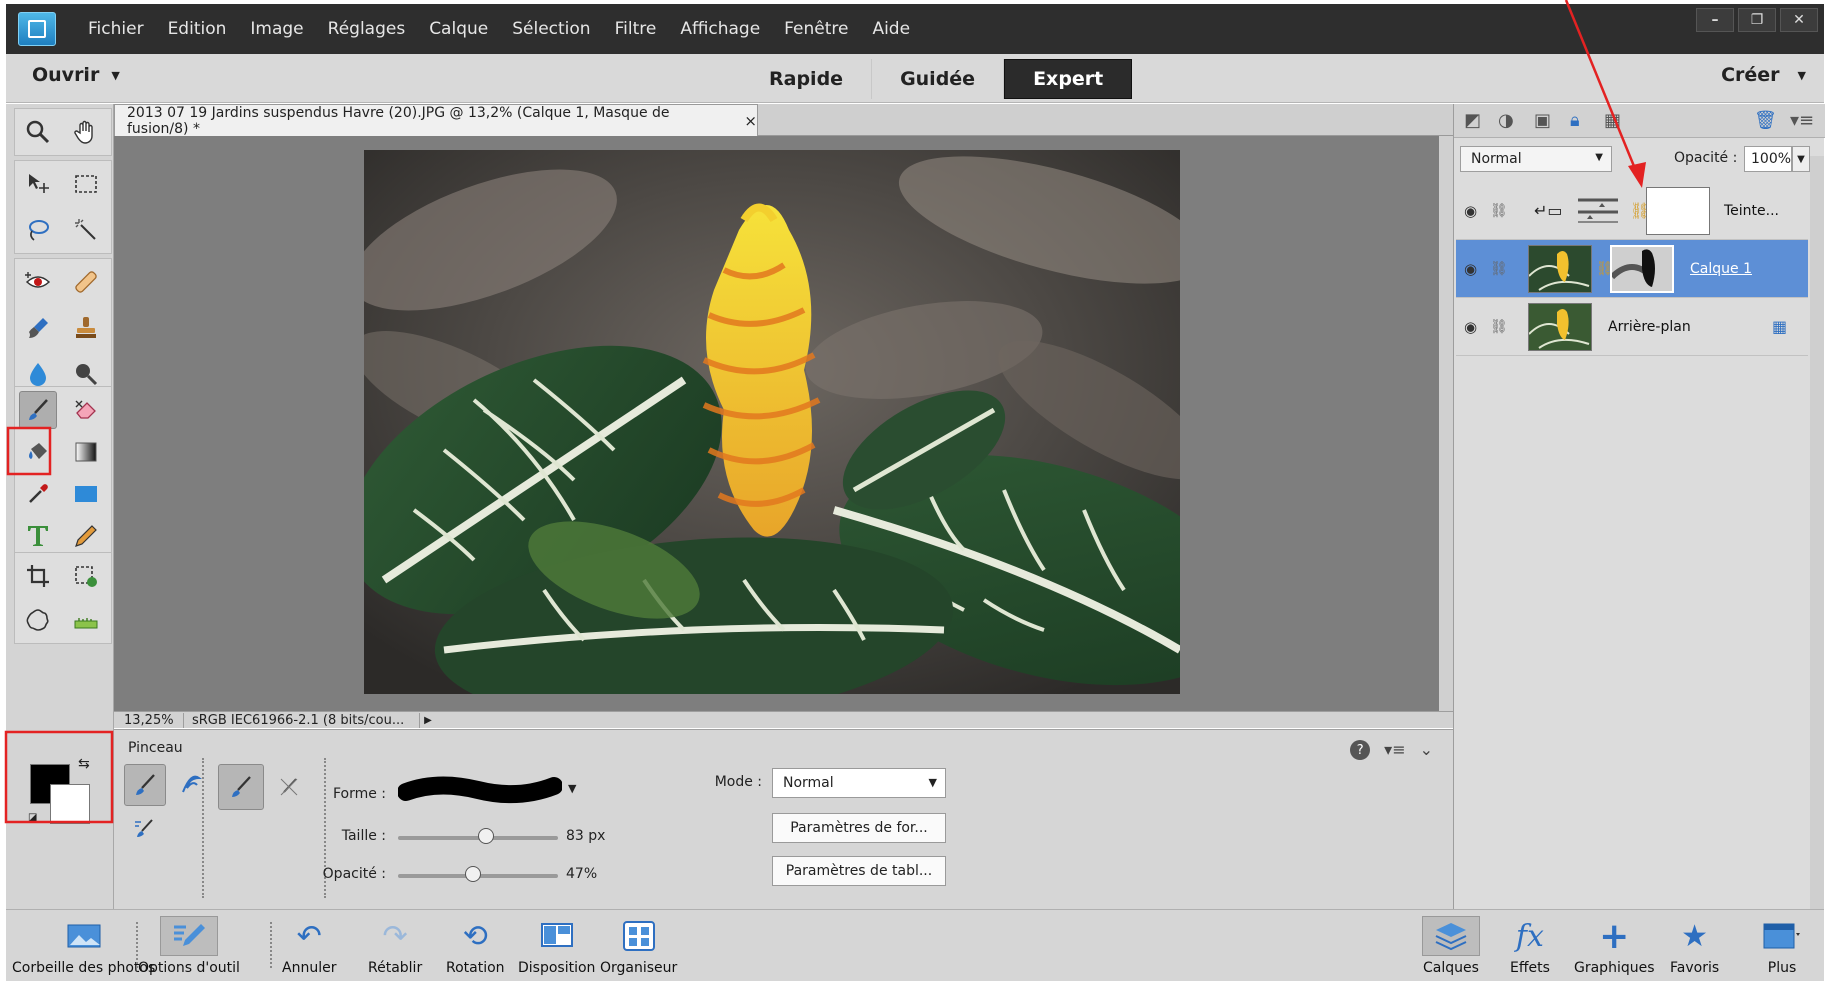  Describe the element at coordinates (86, 132) in the screenshot. I see `hand-tool-icon` at that location.